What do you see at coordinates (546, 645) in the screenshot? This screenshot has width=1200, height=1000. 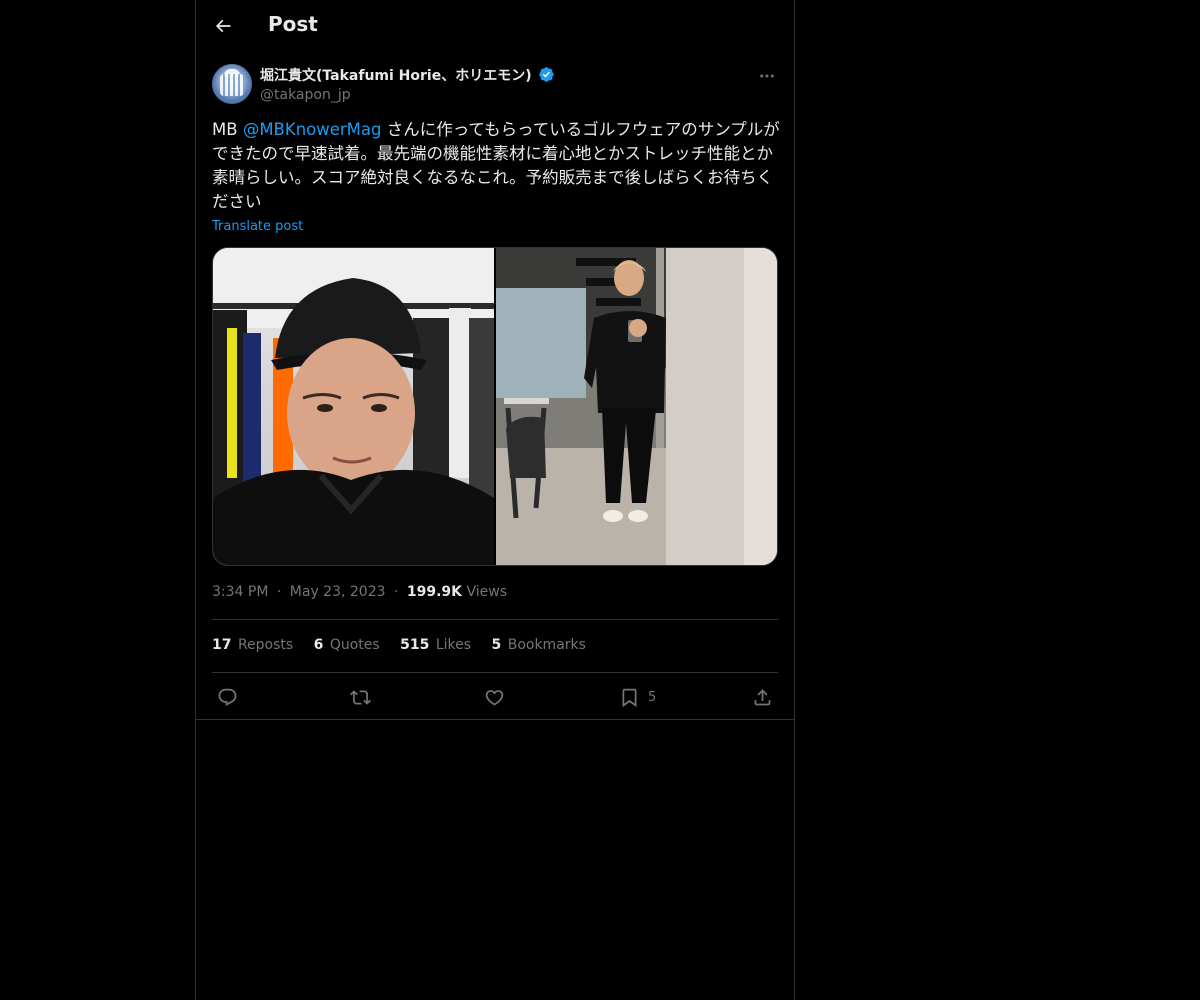 I see `bookmarks-label: Bookmarks` at bounding box center [546, 645].